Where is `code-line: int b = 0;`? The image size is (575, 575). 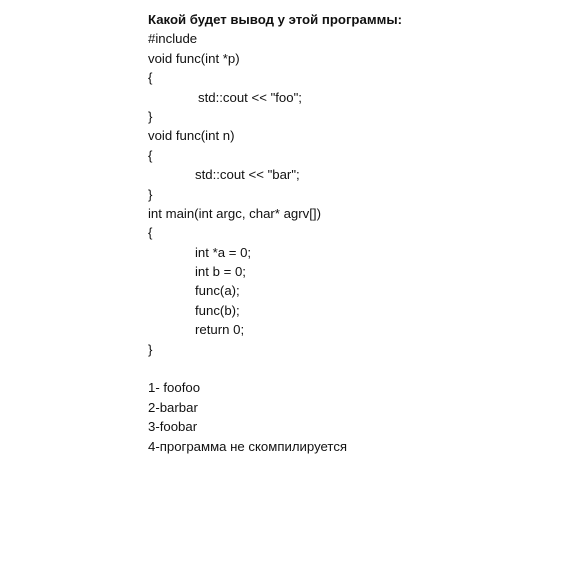
code-line: int b = 0; is located at coordinates (220, 272).